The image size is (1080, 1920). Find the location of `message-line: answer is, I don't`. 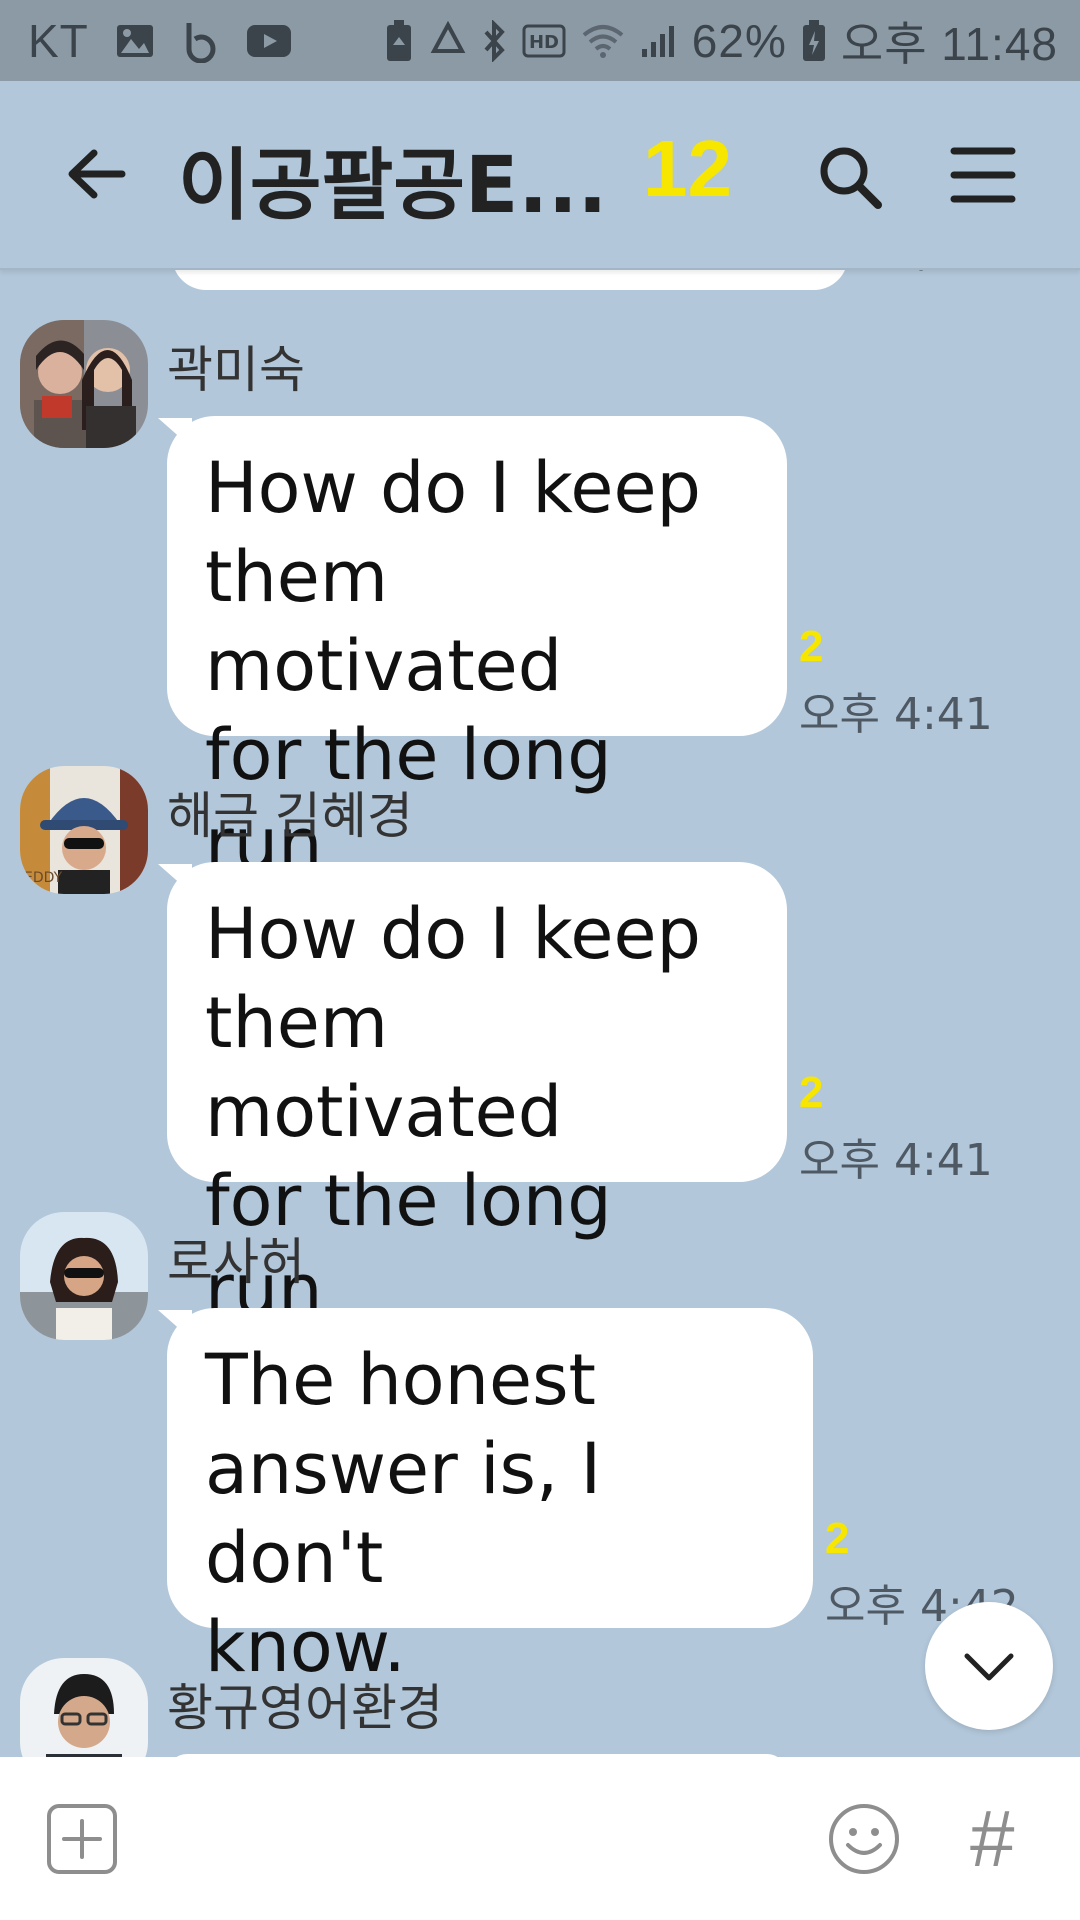

message-line: answer is, I don't is located at coordinates (403, 1513).